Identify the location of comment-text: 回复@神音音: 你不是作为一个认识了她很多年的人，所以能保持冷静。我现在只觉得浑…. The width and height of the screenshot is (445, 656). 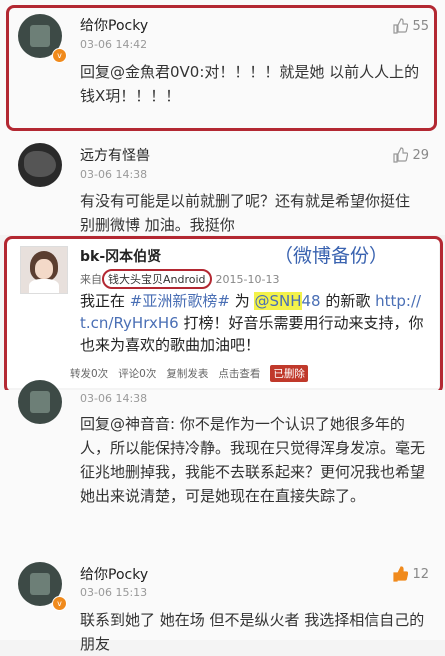
(253, 460).